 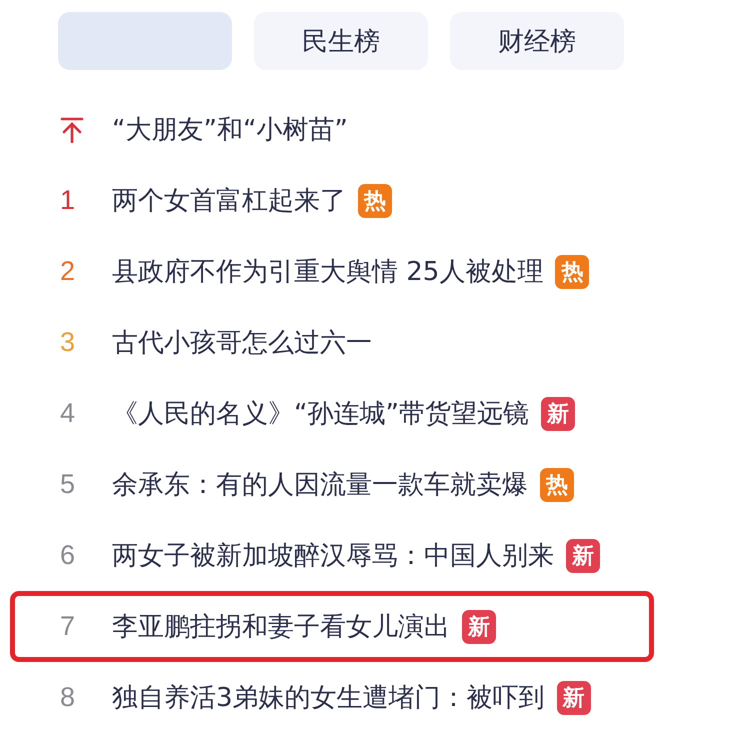 I want to click on headline: 古代小孩哥怎么过六一, so click(x=242, y=343).